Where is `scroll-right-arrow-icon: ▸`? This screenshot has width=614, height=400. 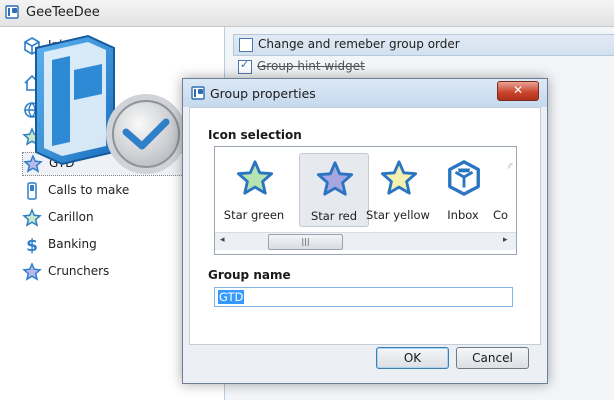
scroll-right-arrow-icon: ▸ is located at coordinates (505, 240).